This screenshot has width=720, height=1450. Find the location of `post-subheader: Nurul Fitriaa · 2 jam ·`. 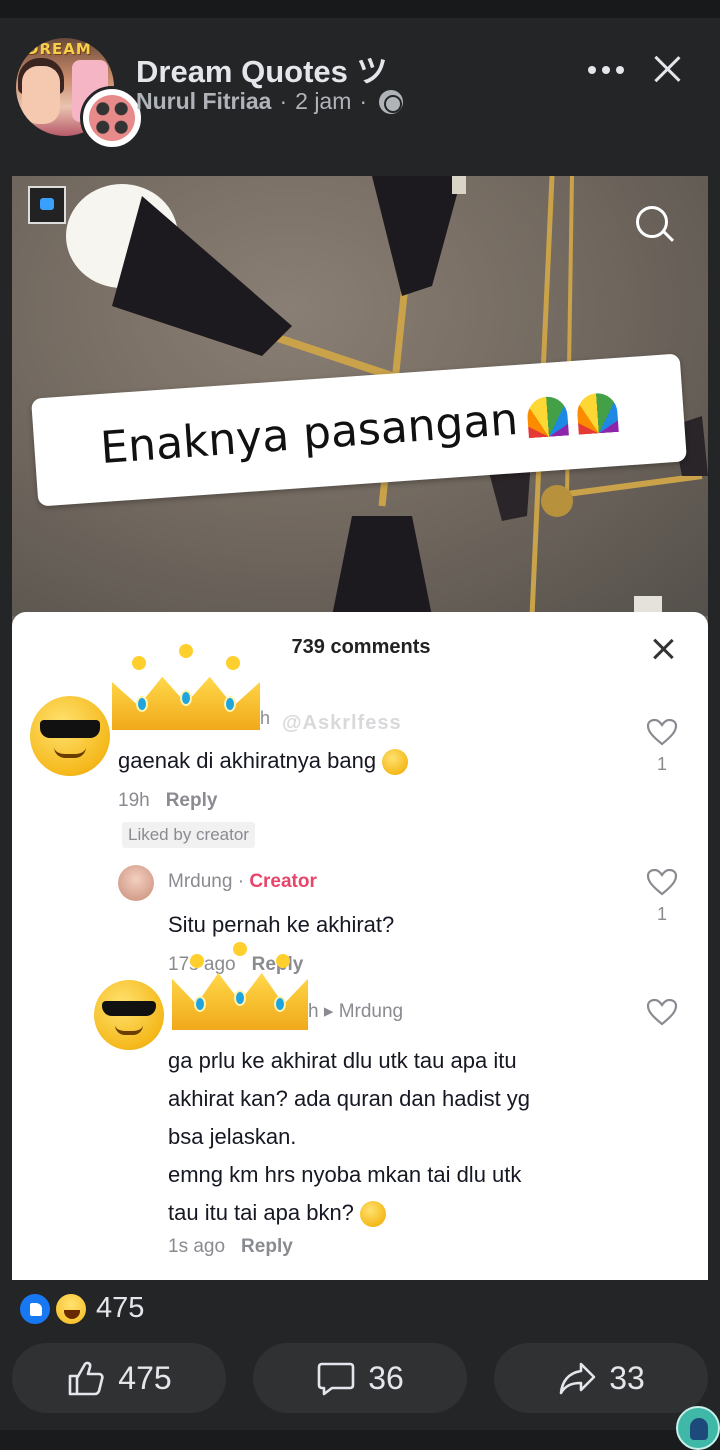

post-subheader: Nurul Fitriaa · 2 jam · is located at coordinates (270, 101).